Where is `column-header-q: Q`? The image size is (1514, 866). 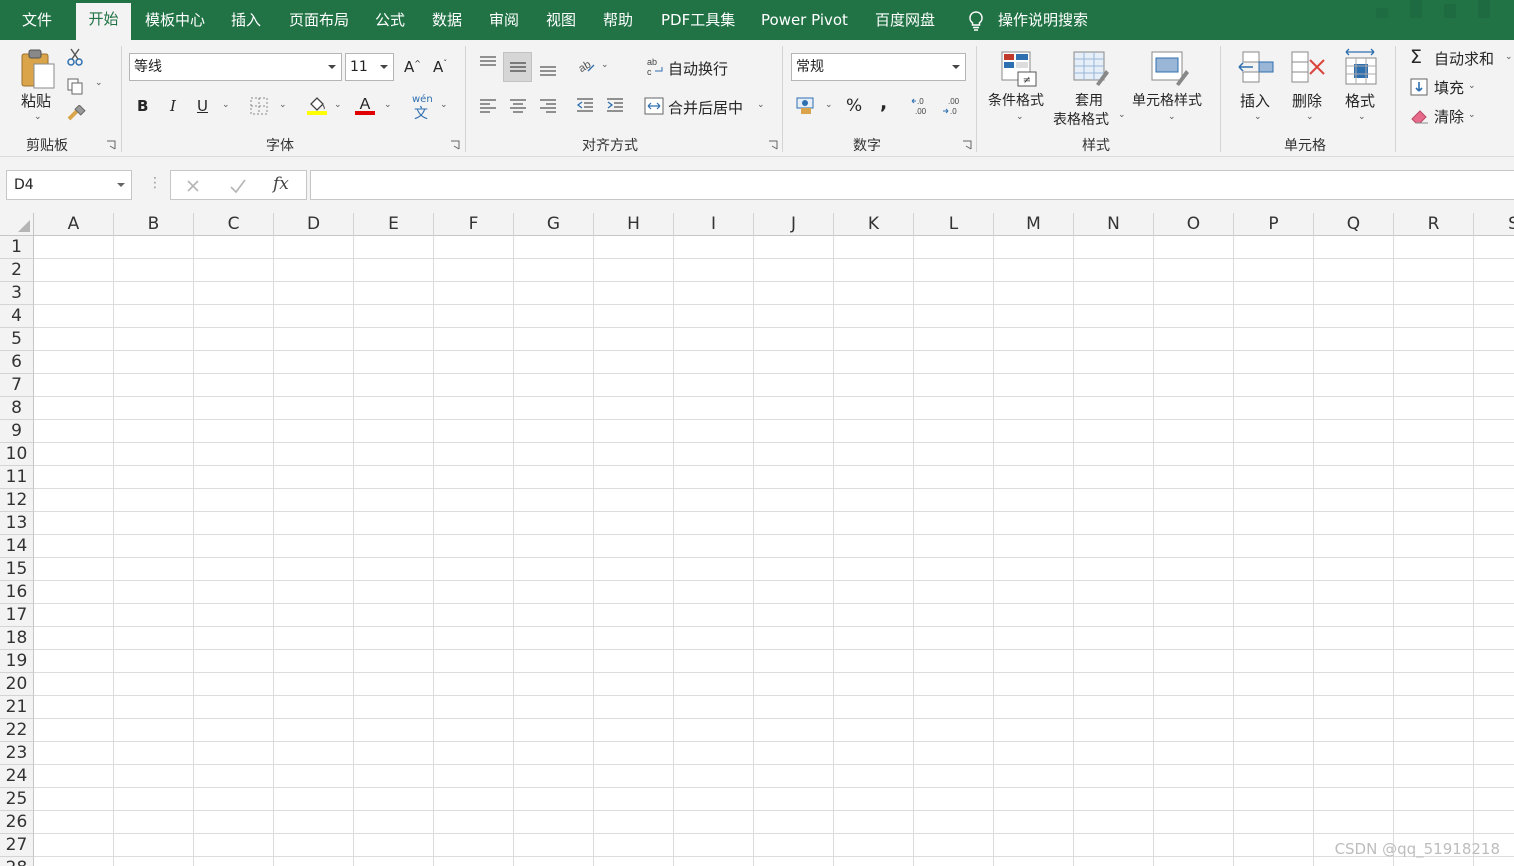
column-header-q: Q is located at coordinates (1354, 224).